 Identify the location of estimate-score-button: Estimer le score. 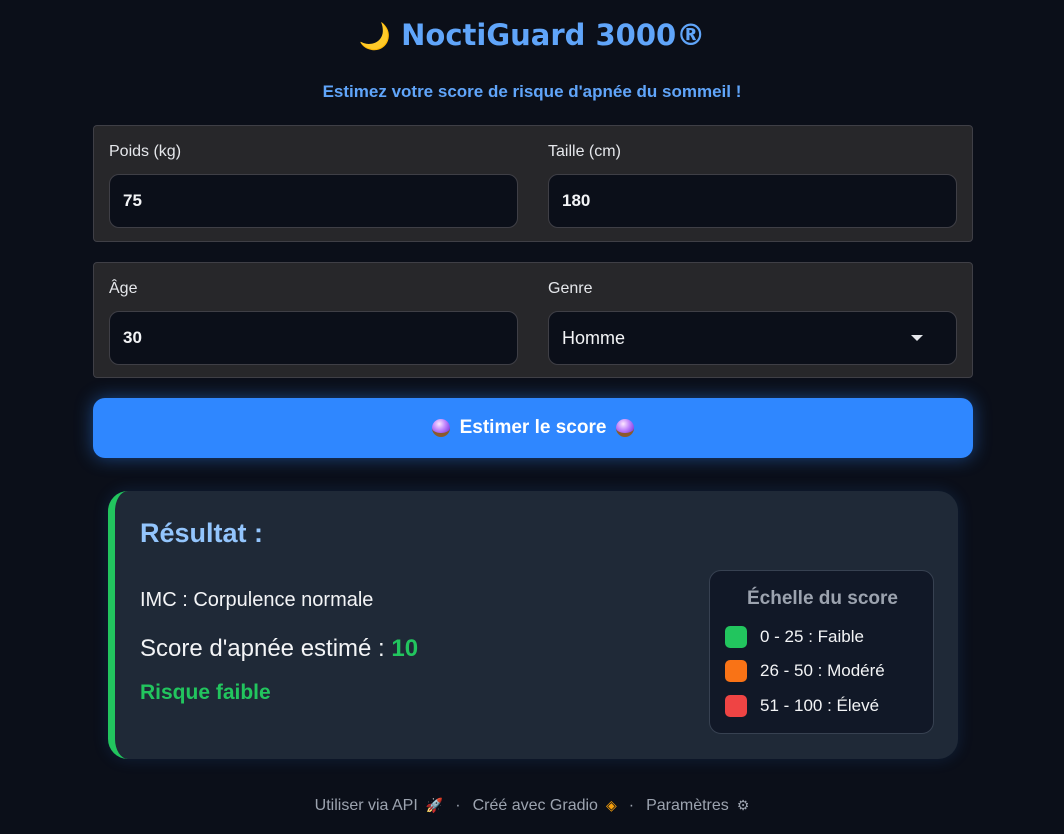
(533, 428).